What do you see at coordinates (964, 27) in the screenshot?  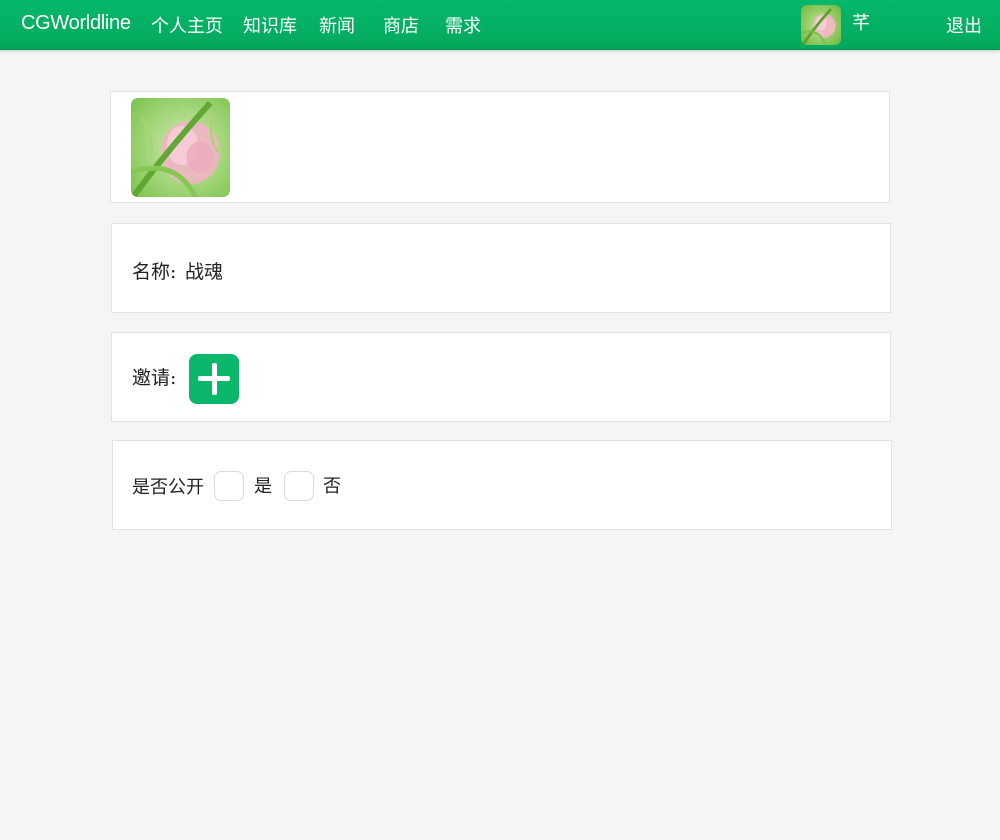 I see `logout-link: 退出` at bounding box center [964, 27].